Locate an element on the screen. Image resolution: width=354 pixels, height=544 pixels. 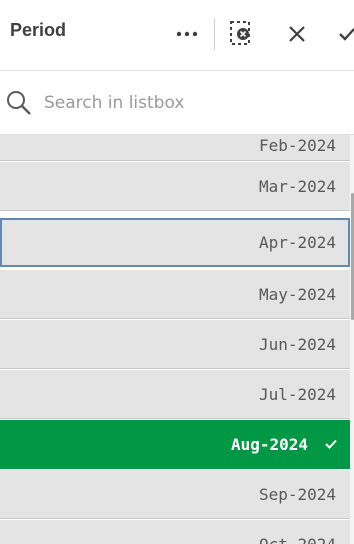
selected-check-icon is located at coordinates (331, 444).